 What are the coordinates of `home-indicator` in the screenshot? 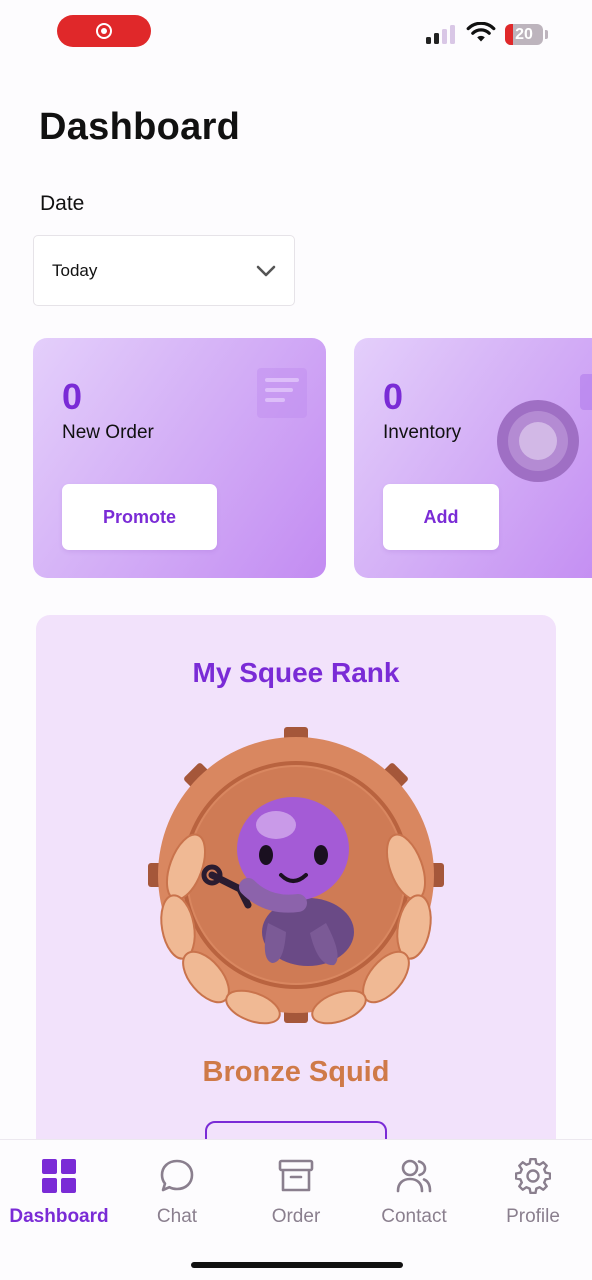 It's located at (297, 1265).